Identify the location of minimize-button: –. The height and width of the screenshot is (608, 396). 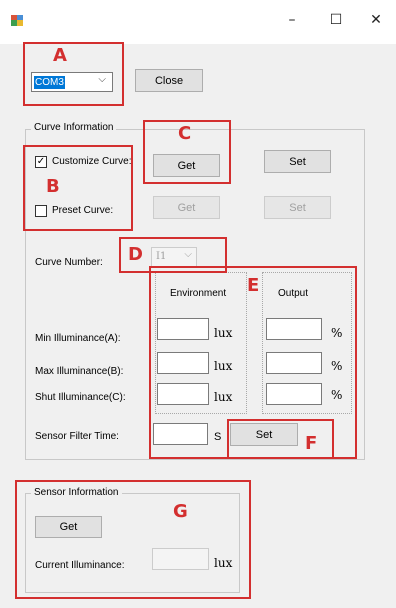
(292, 20).